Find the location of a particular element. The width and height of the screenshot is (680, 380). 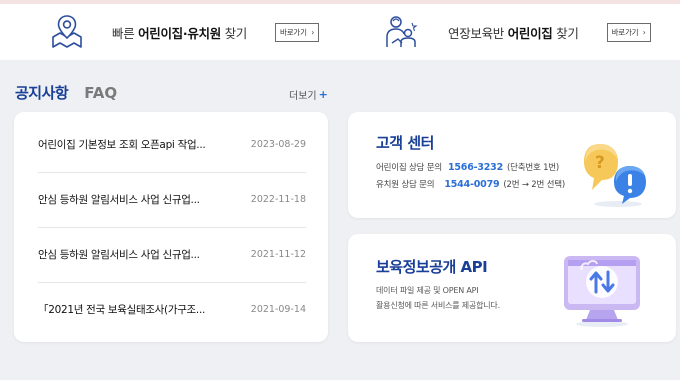

contact-line: 어린이집 상담 문의 1566-3232 (단축번호 1번) is located at coordinates (467, 167).